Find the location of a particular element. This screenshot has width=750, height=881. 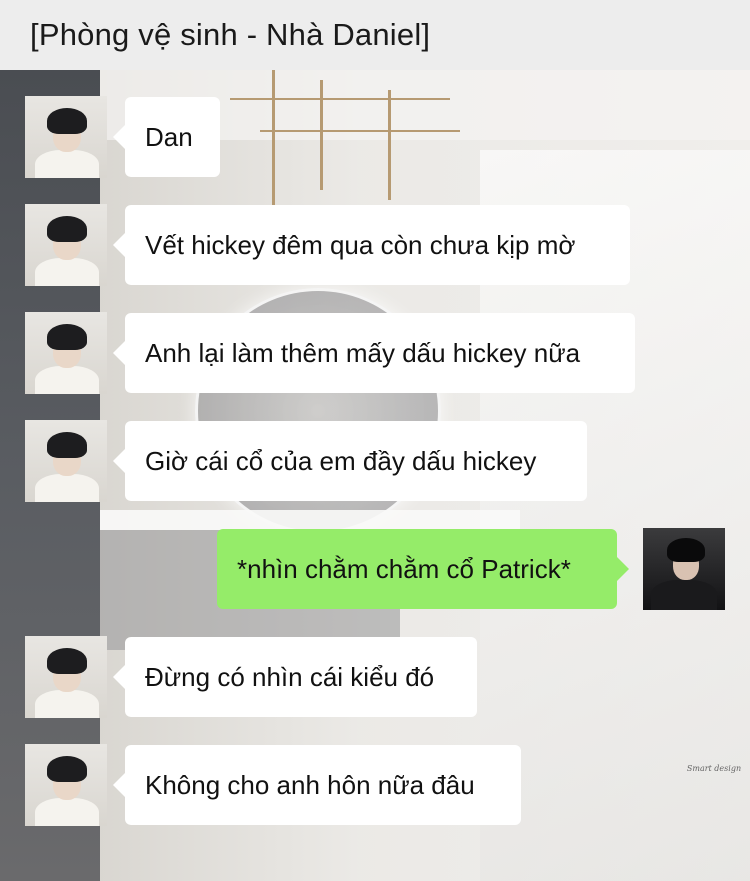

message-text: Anh lại làm thêm mấy dấu hickey nữa is located at coordinates (363, 352).